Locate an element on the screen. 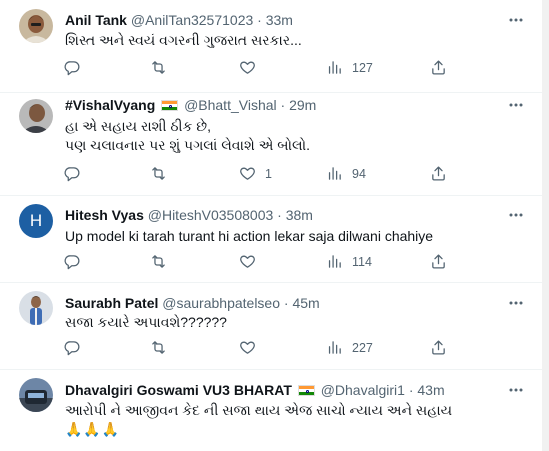 The width and height of the screenshot is (549, 451). display-name: Anil Tank is located at coordinates (96, 20).